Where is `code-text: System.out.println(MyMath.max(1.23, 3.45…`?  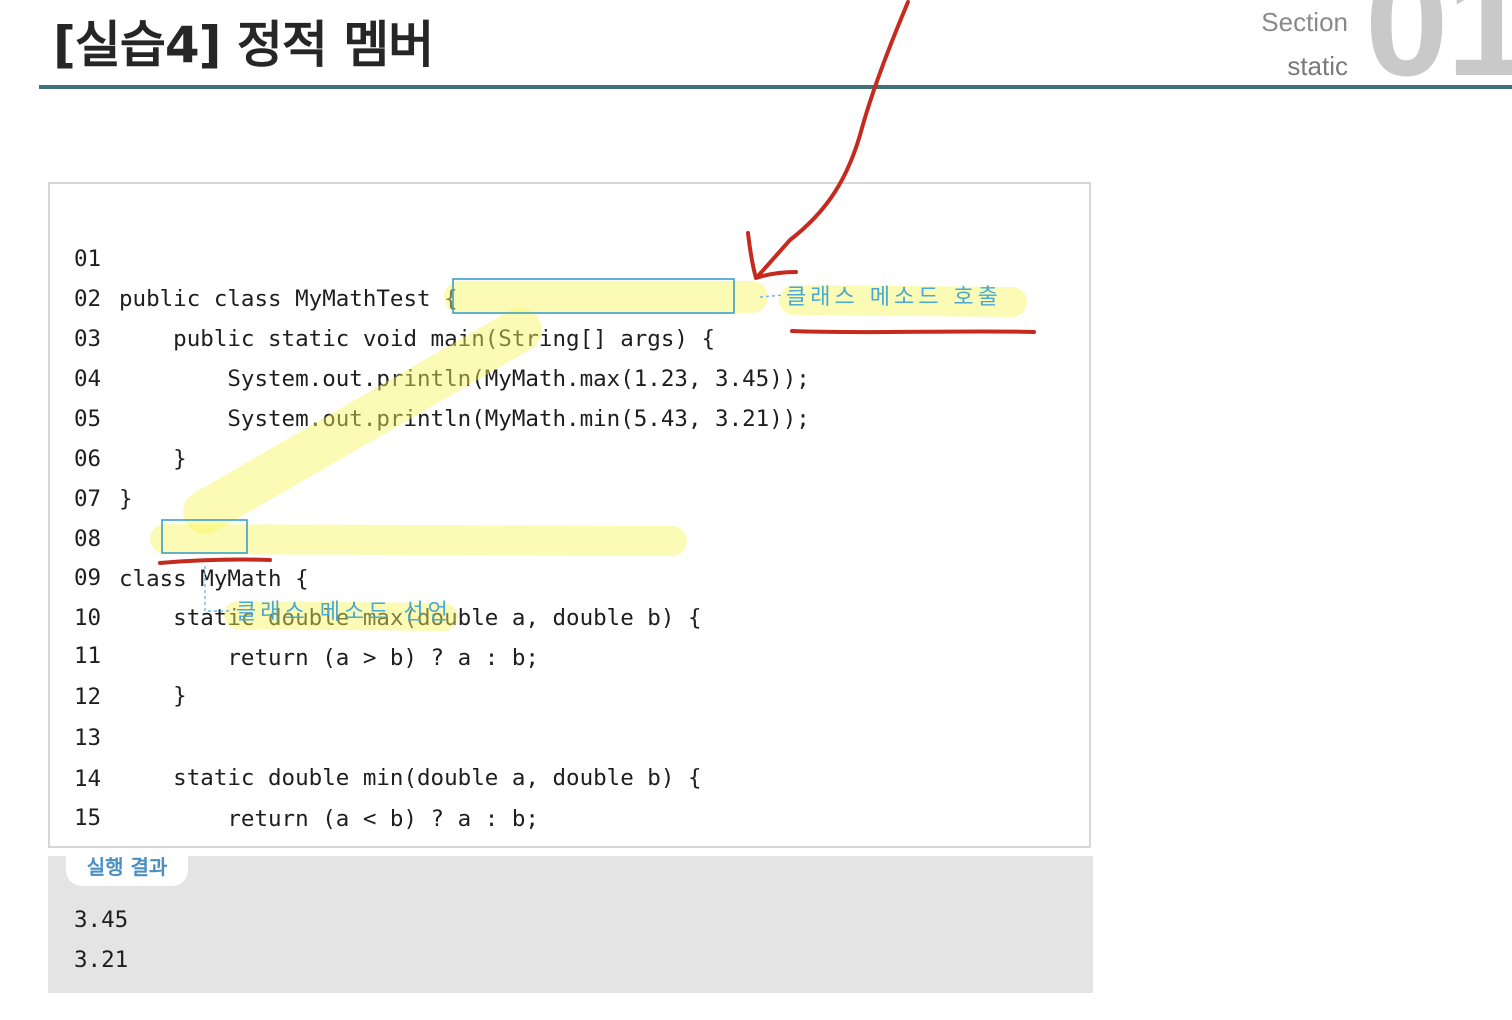 code-text: System.out.println(MyMath.max(1.23, 3.45… is located at coordinates (464, 379).